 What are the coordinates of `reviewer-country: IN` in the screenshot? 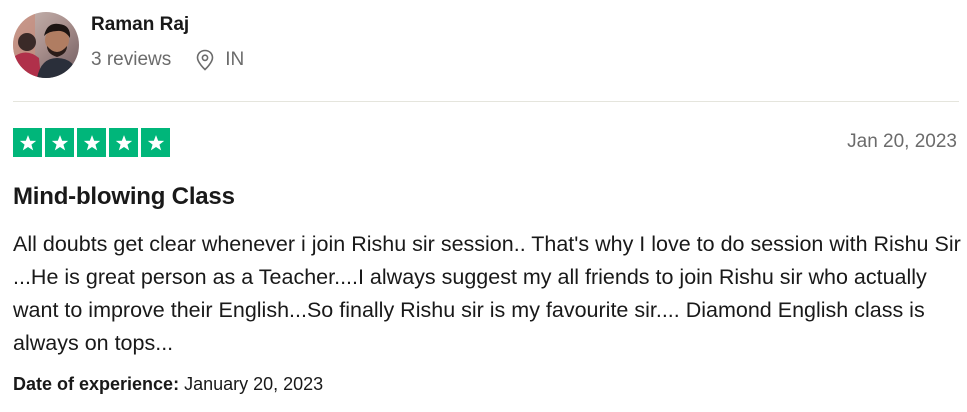 It's located at (235, 59).